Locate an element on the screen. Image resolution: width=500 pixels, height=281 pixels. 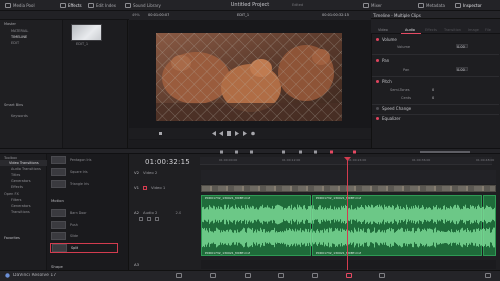
track-header-a2: A2 Audio 2 2.0 is located at coordinates (166, 212).